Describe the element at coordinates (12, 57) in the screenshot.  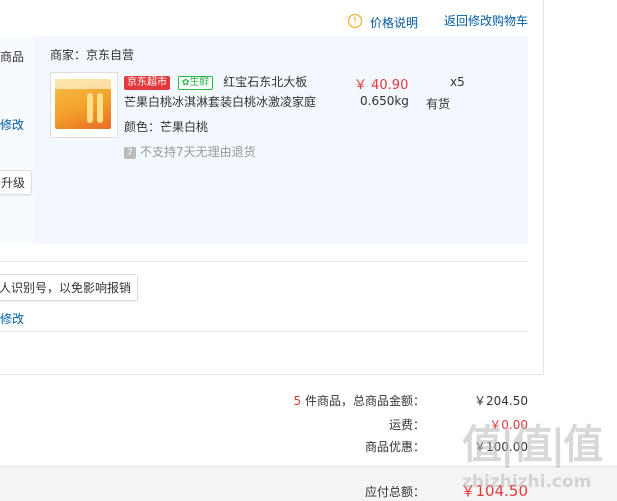
I see `goods-label-fragment: 商品` at that location.